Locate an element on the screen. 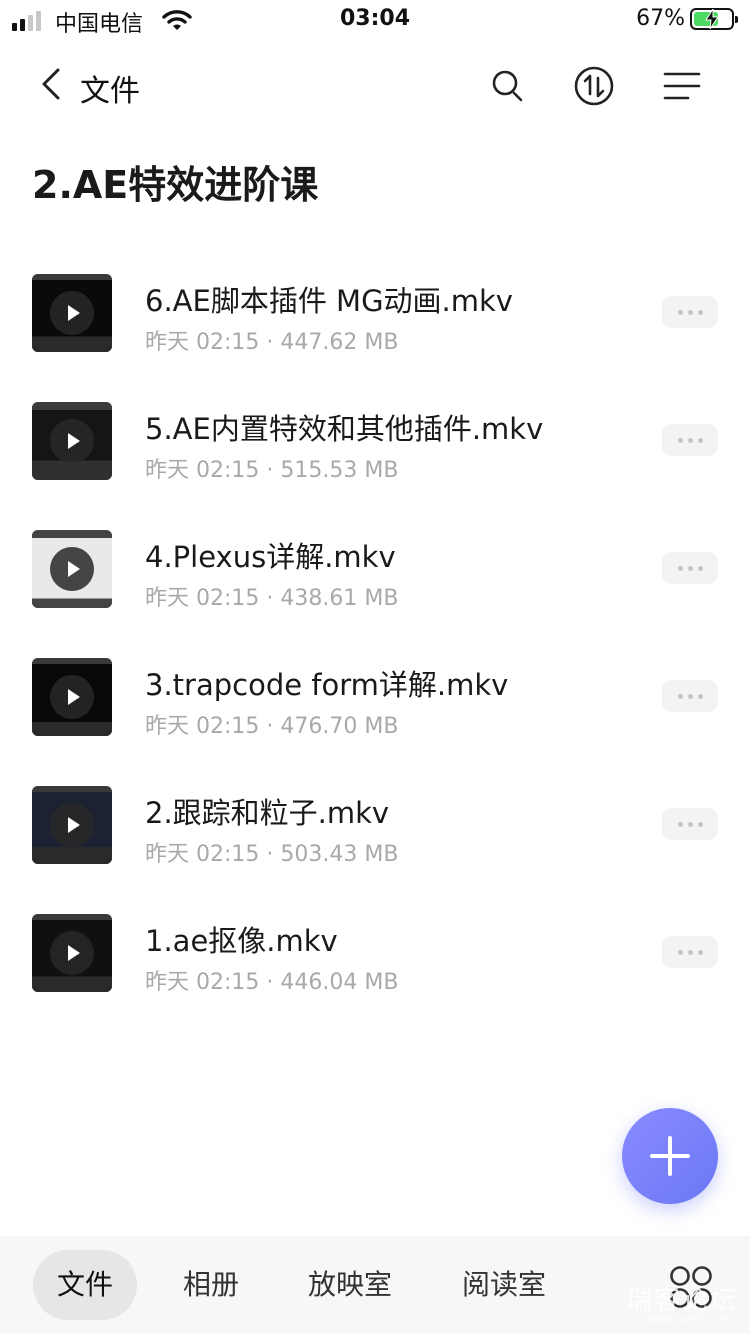 Image resolution: width=750 pixels, height=1334 pixels. sort-button is located at coordinates (594, 86).